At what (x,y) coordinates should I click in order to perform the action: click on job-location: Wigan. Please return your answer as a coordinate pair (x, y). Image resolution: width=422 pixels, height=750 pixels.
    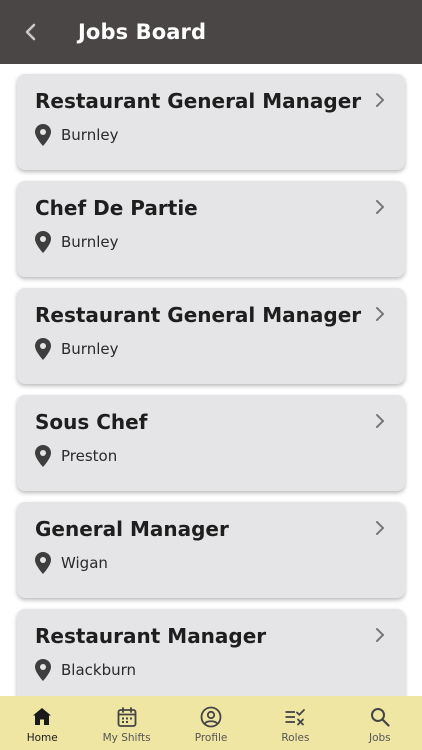
    Looking at the image, I should click on (84, 563).